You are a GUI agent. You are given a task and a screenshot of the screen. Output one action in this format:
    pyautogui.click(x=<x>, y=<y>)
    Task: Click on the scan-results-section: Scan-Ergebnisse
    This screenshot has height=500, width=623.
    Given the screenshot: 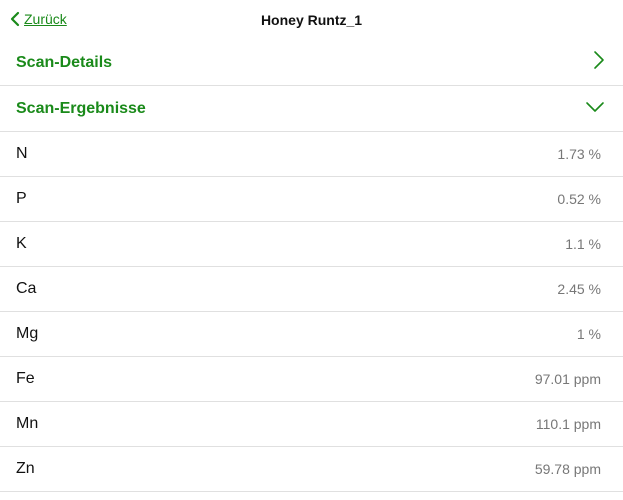 What is the action you would take?
    pyautogui.click(x=311, y=109)
    